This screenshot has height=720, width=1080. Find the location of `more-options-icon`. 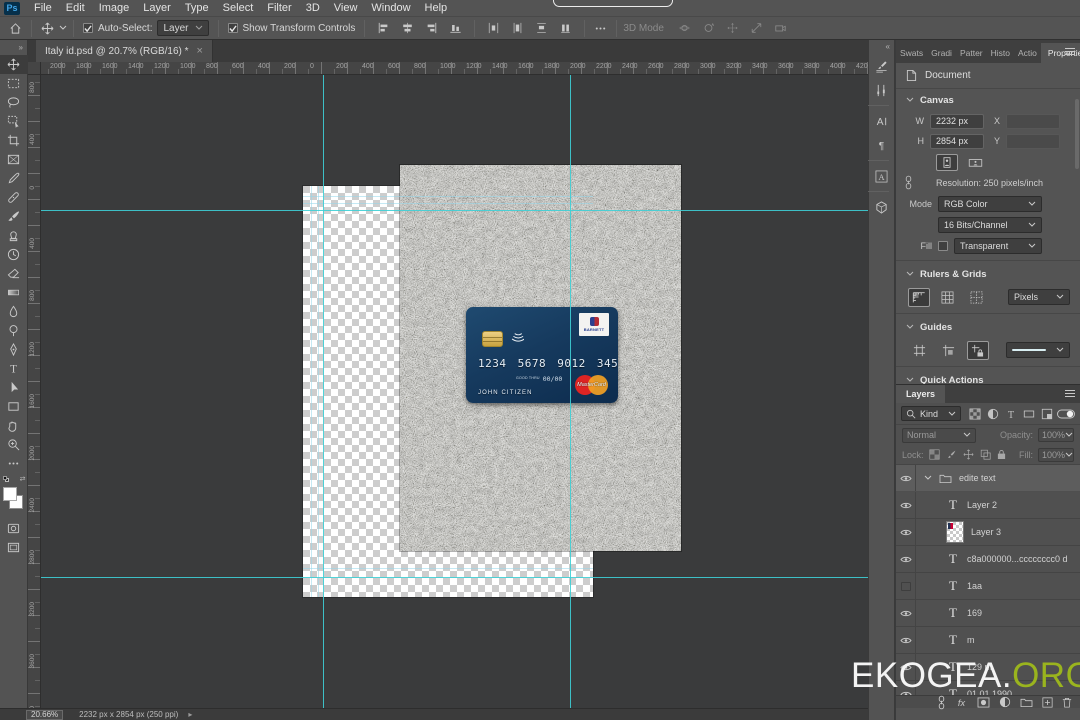

more-options-icon is located at coordinates (600, 28).